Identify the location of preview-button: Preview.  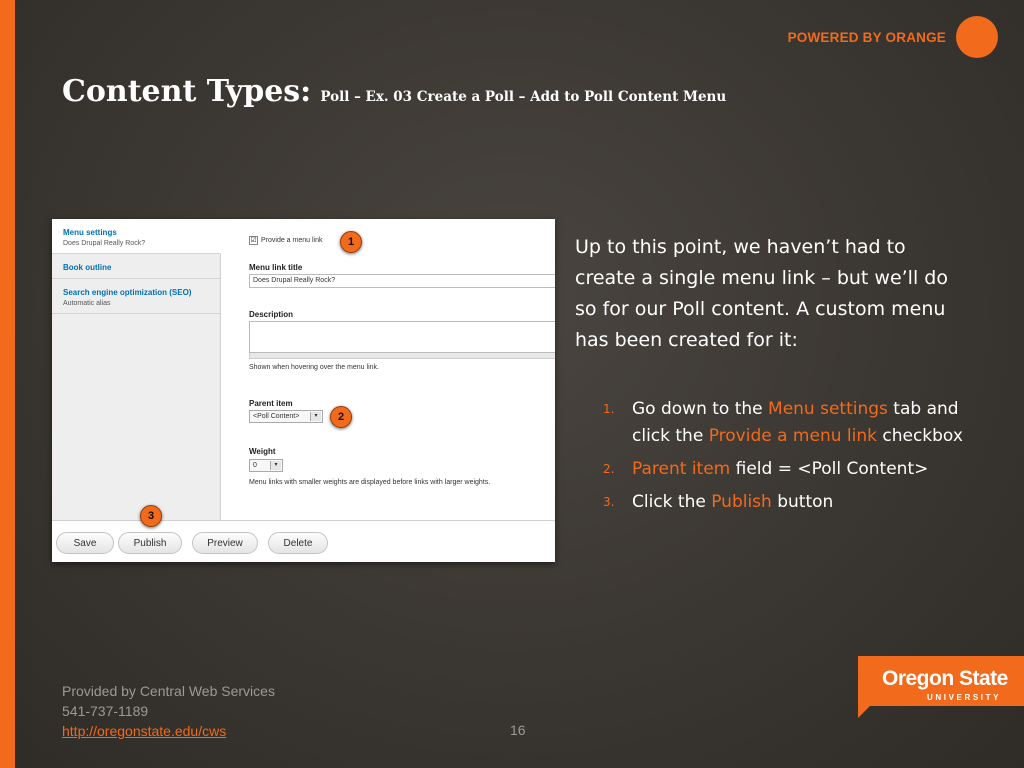
(225, 543).